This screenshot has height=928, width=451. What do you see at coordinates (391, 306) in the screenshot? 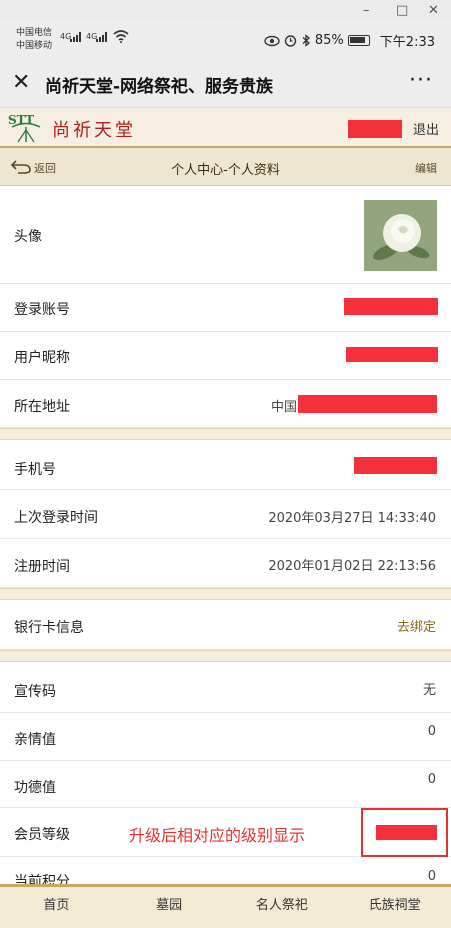
I see `account-redaction` at bounding box center [391, 306].